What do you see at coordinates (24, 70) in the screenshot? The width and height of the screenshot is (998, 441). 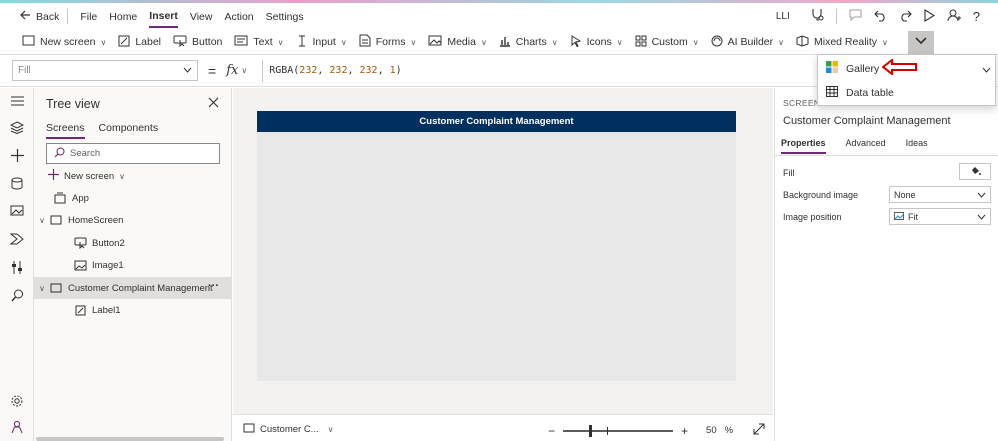 I see `property-value: Fill` at bounding box center [24, 70].